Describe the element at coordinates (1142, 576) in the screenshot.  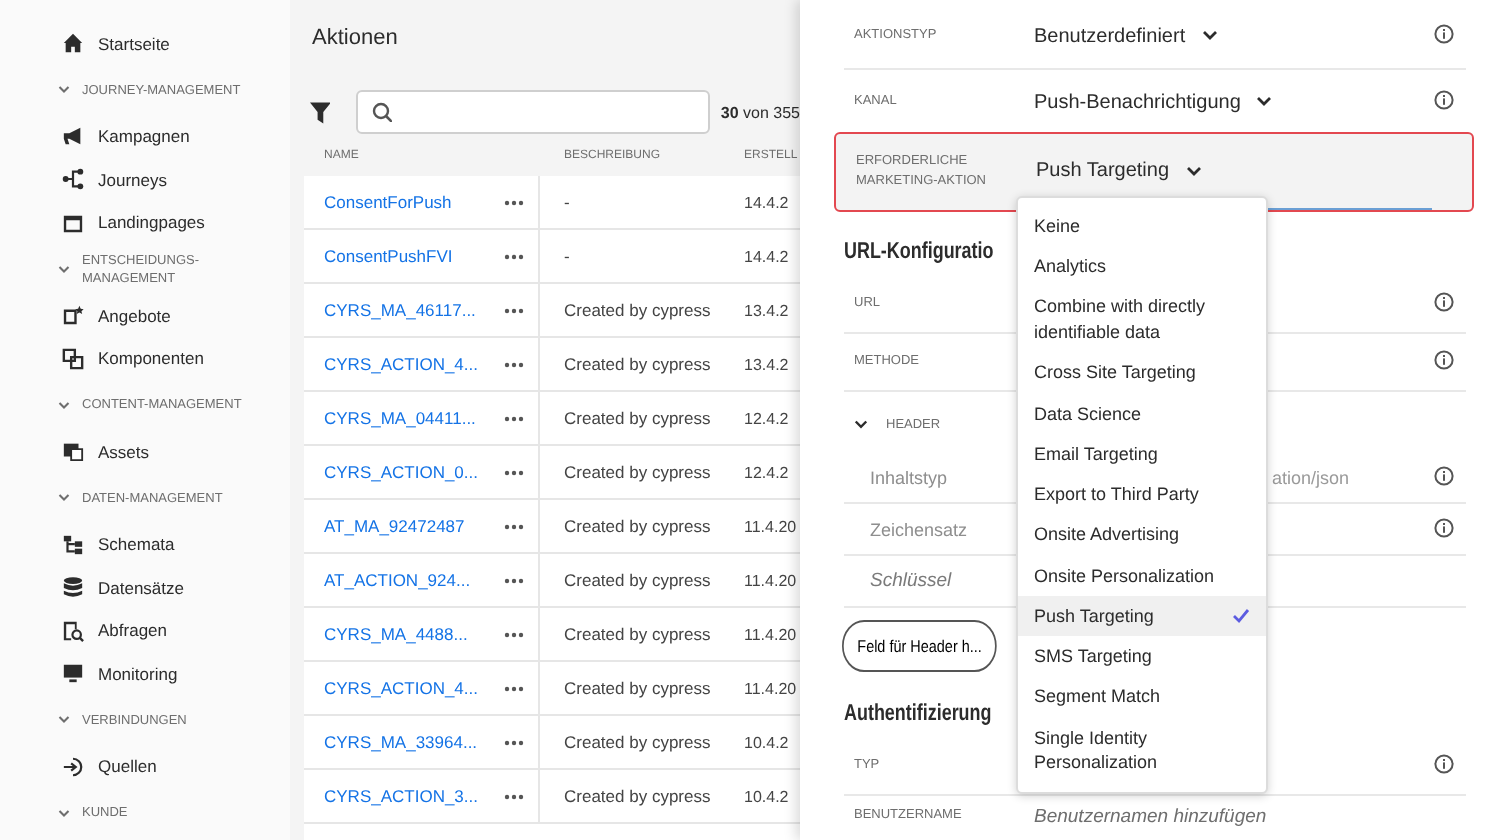
I see `menu-option: Onsite Personalization` at that location.